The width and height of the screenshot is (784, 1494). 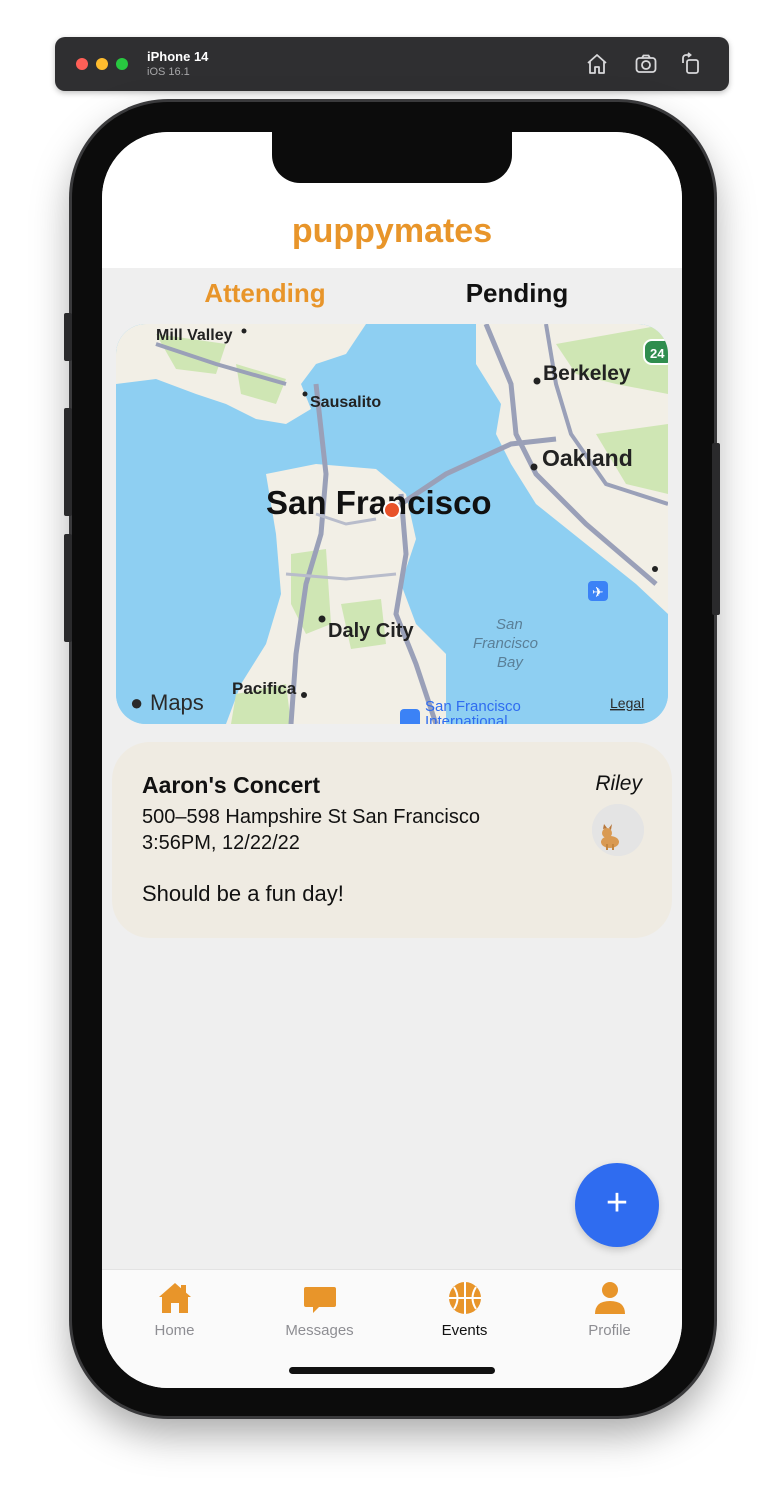 I want to click on event-title: Aaron's Concert, so click(x=231, y=785).